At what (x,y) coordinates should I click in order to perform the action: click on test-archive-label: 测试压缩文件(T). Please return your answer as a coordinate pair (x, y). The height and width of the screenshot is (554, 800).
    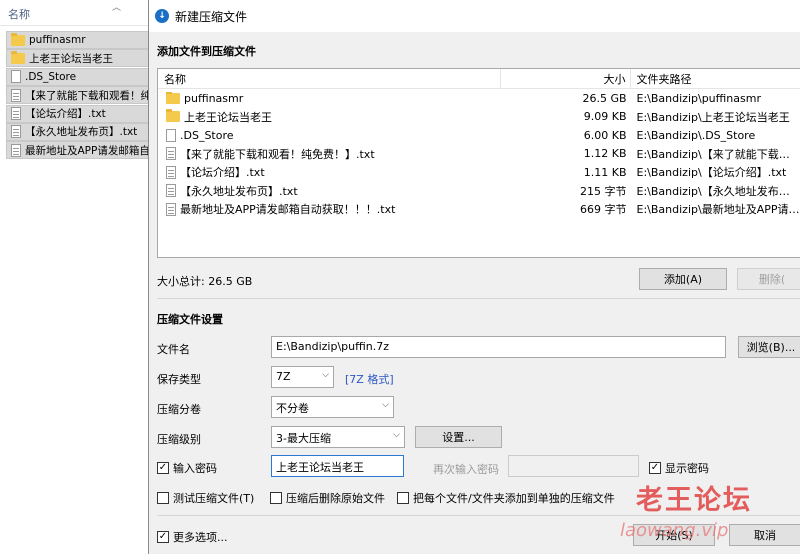
    Looking at the image, I should click on (214, 498).